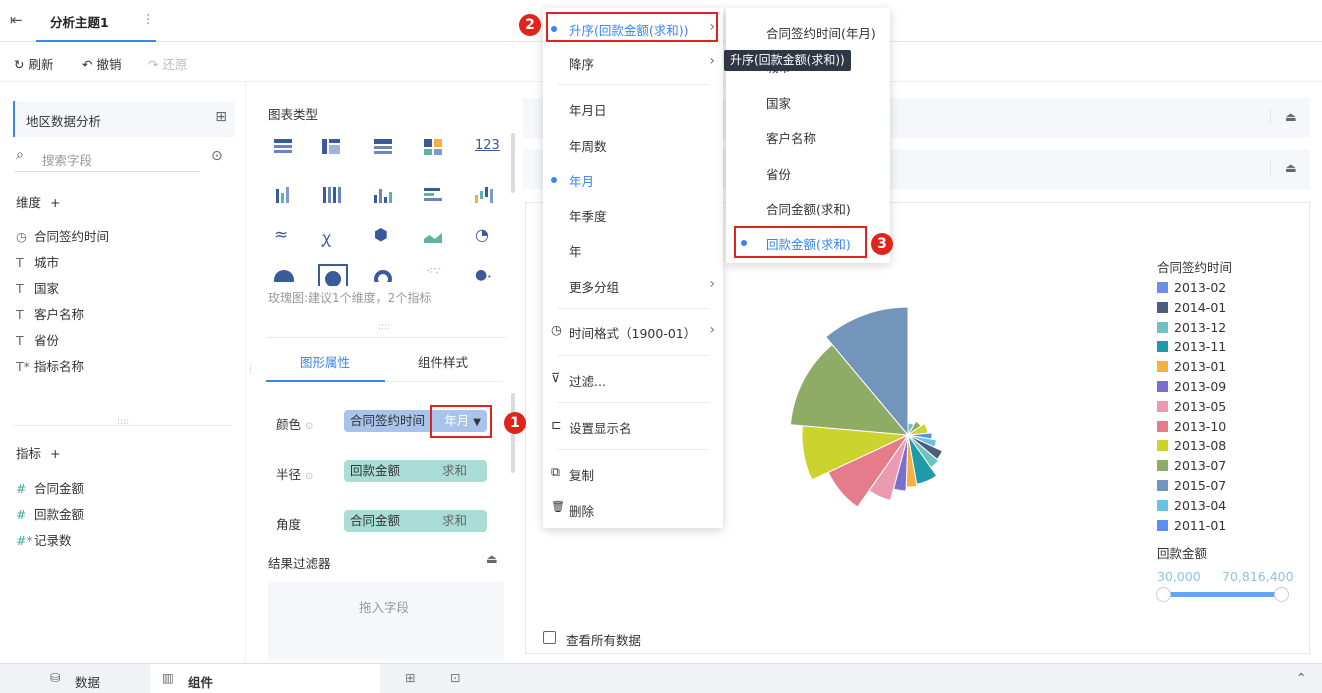 This screenshot has width=1322, height=693. I want to click on menu-item-rename: ⊏ 设置显示名, so click(633, 426).